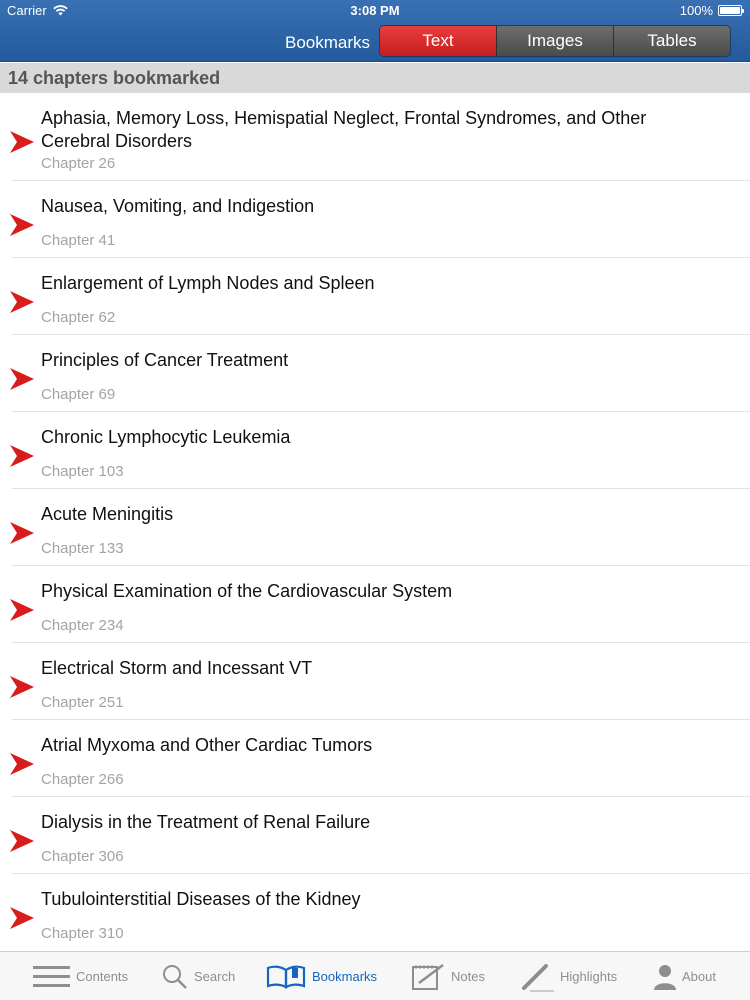 This screenshot has width=750, height=1000. Describe the element at coordinates (208, 283) in the screenshot. I see `bookmark-title: Enlargement of Lymph Nodes and Spleen` at that location.